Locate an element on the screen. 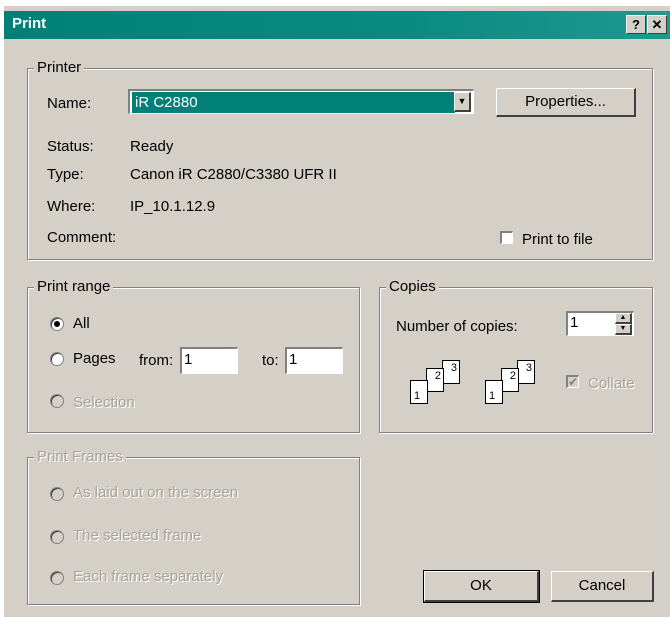 Image resolution: width=670 pixels, height=617 pixels. print-frames-legend: Print Frames is located at coordinates (80, 456).